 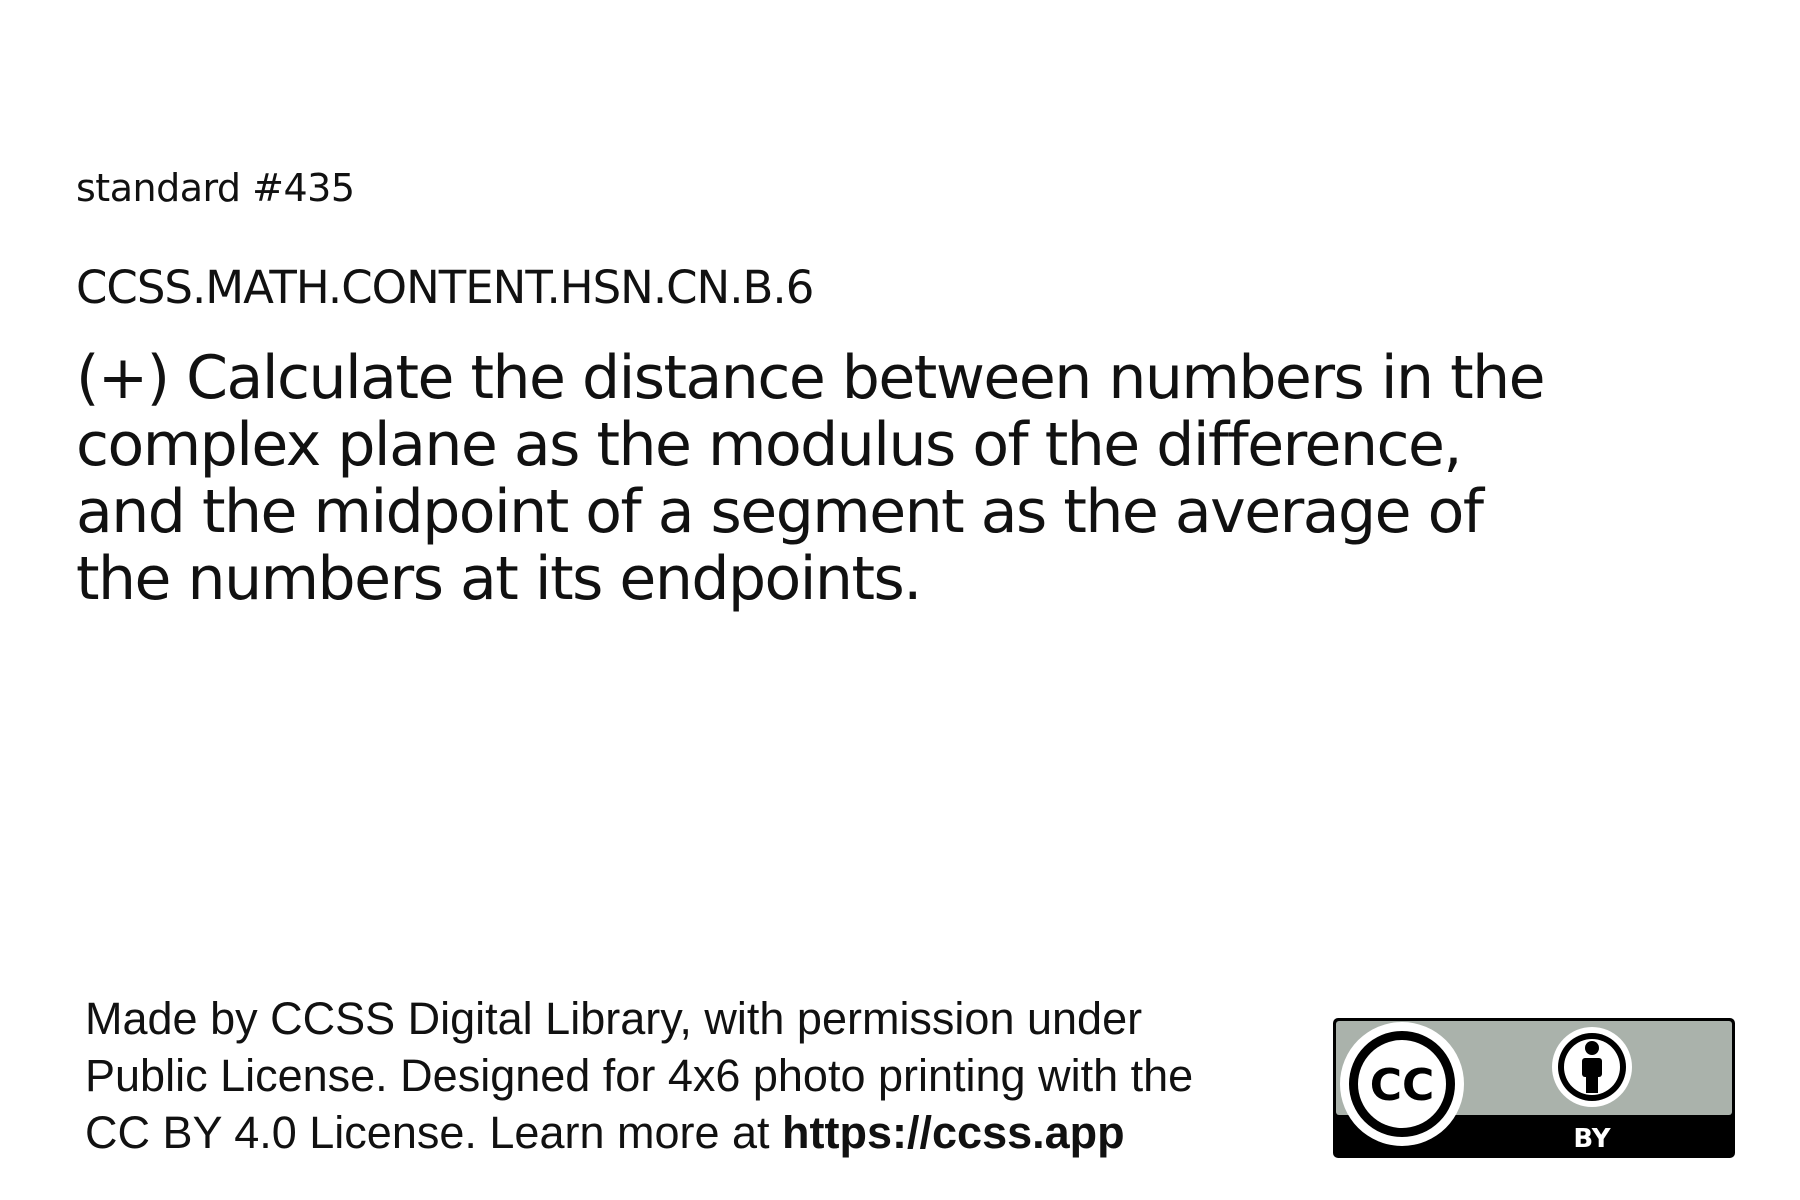 I want to click on cc-icon: CC, so click(x=1402, y=1084).